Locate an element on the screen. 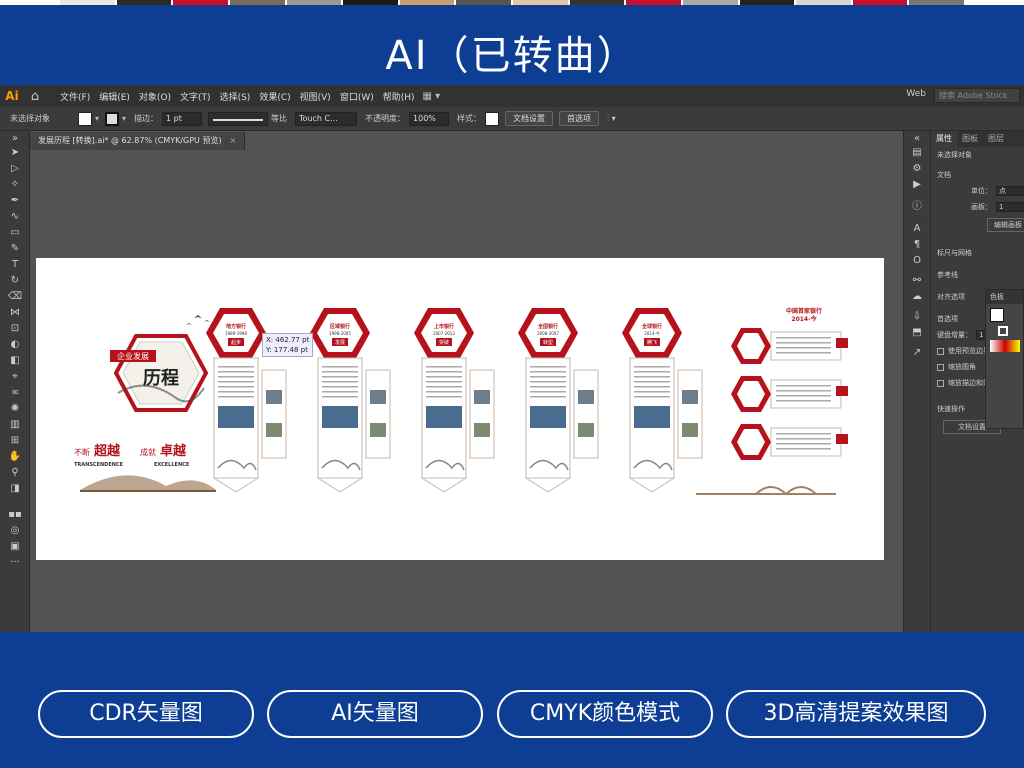 Image resolution: width=1024 pixels, height=768 pixels. stage-name: 上市银行 is located at coordinates (444, 326).